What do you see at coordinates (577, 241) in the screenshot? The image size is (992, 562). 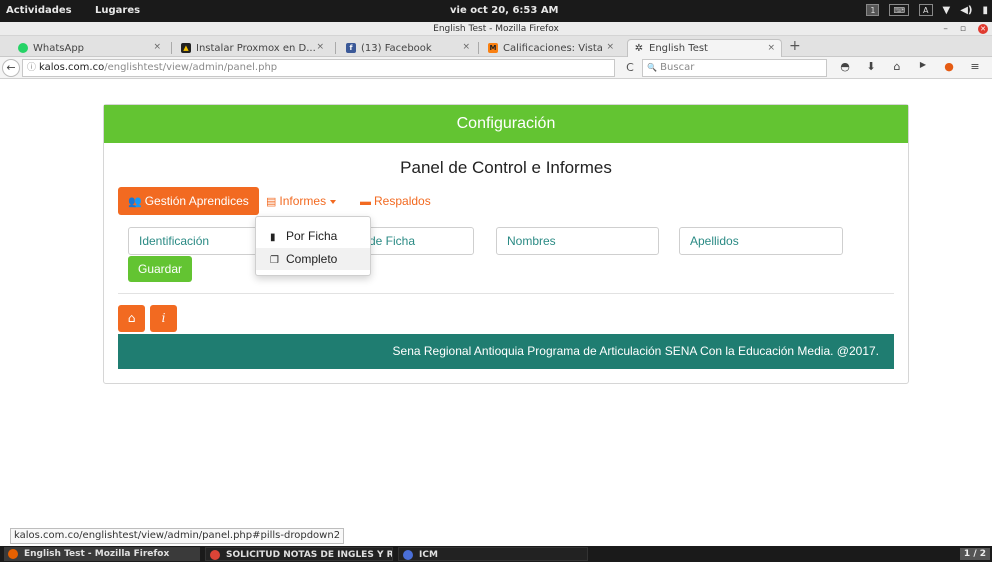 I see `nombres-field: Nombres` at bounding box center [577, 241].